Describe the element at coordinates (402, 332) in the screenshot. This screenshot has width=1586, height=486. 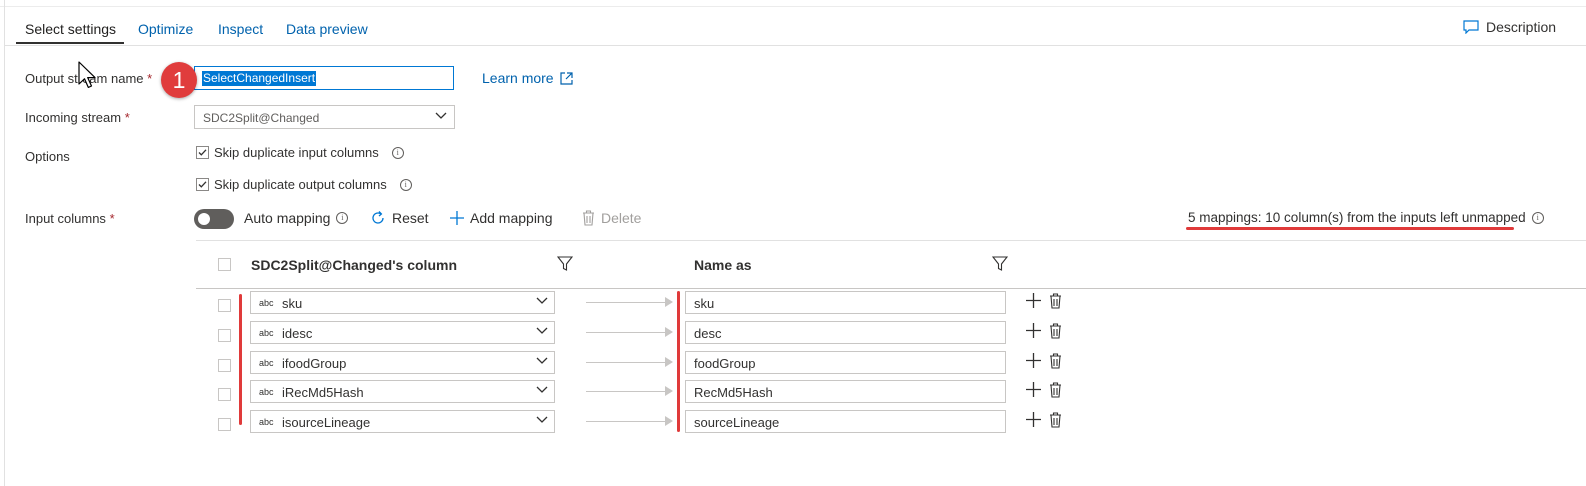
I see `source-column-dropdown: abc idesc` at that location.